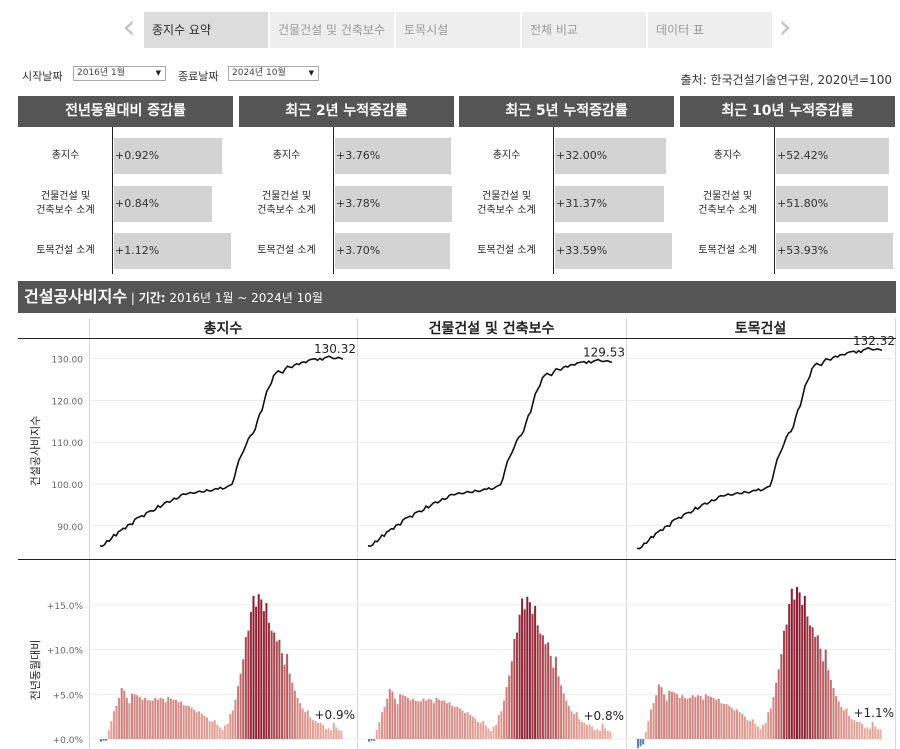 The height and width of the screenshot is (749, 900). I want to click on y-tick-label: +5.0%, so click(68, 696).